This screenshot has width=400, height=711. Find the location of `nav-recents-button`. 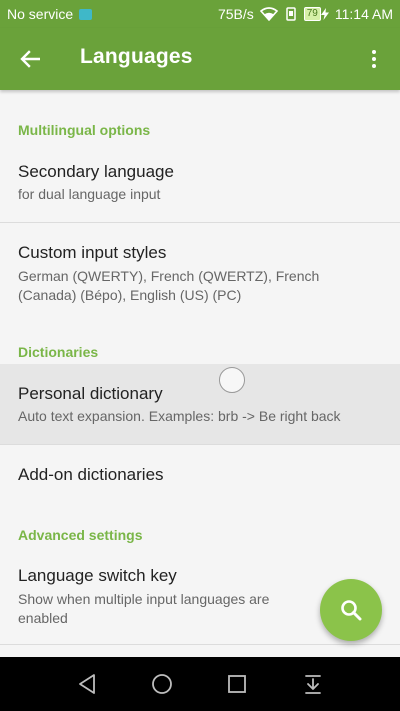

nav-recents-button is located at coordinates (237, 684).